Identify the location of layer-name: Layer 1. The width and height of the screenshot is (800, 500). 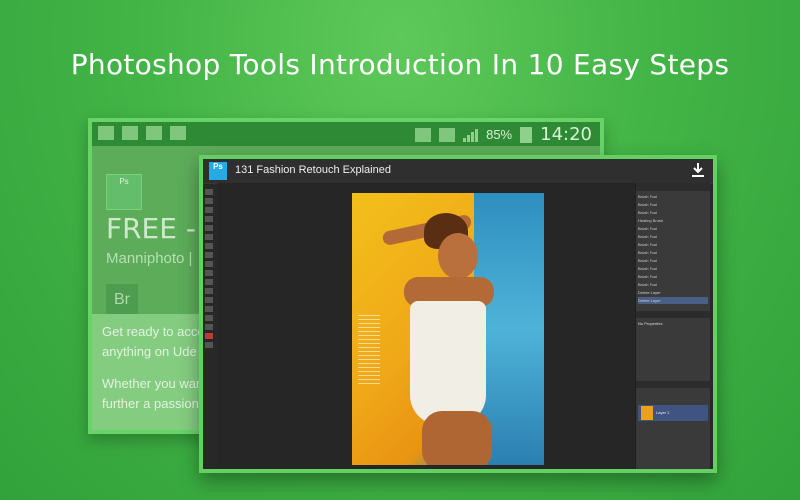
(663, 412).